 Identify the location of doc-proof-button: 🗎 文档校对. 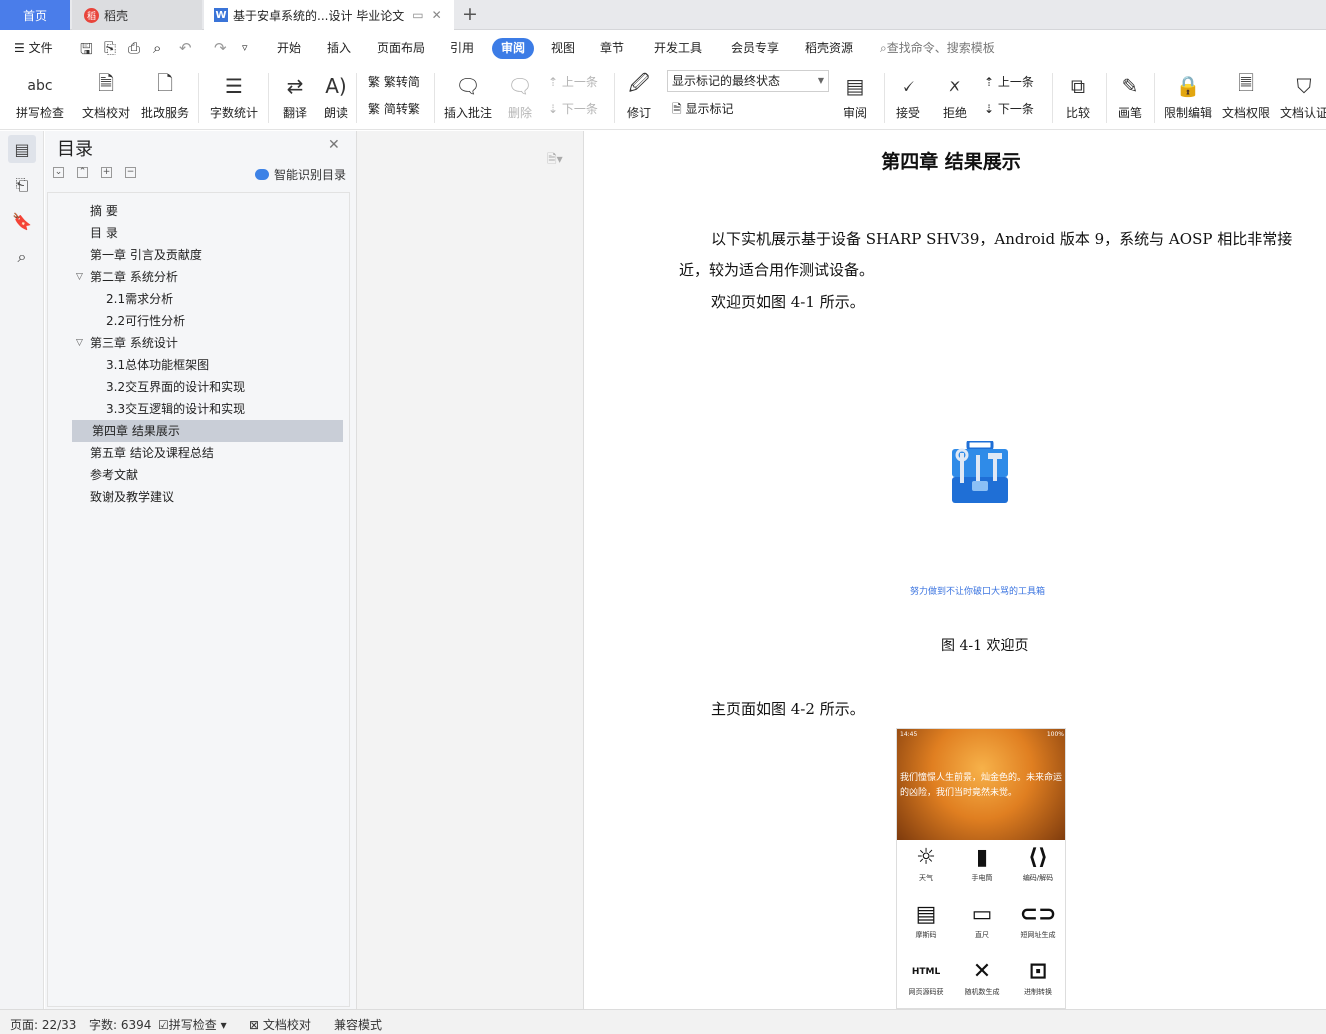
(106, 95).